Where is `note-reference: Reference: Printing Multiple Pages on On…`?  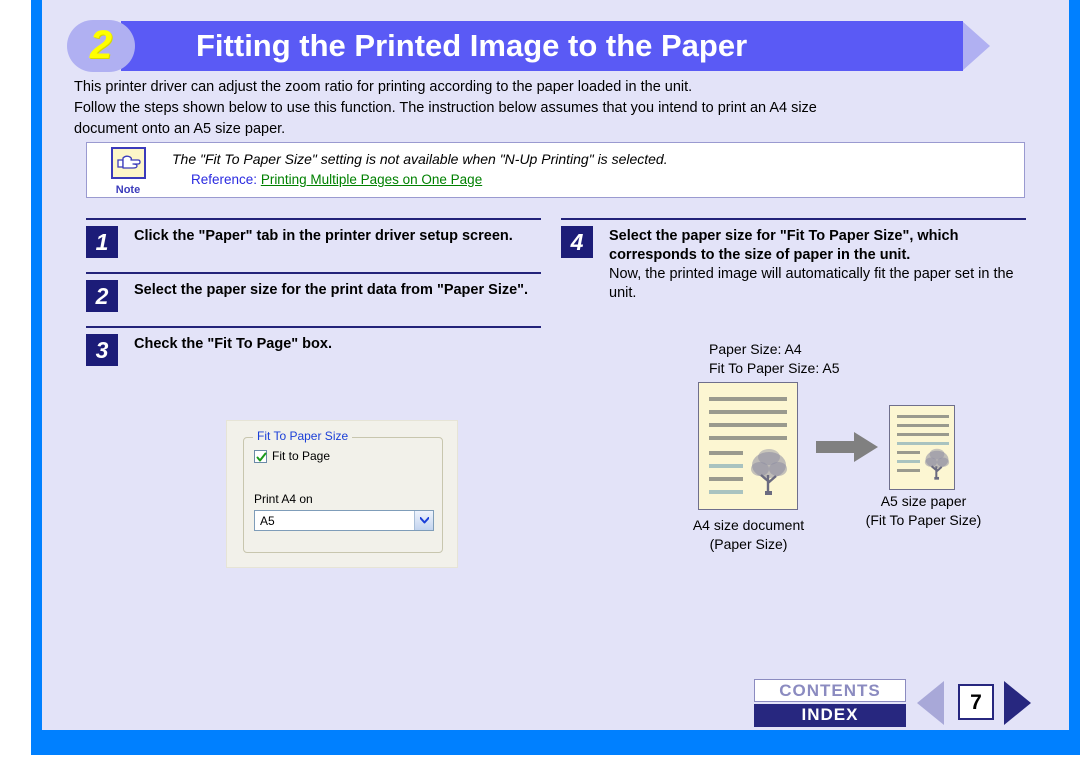
note-reference: Reference: Printing Multiple Pages on On… is located at coordinates (336, 179).